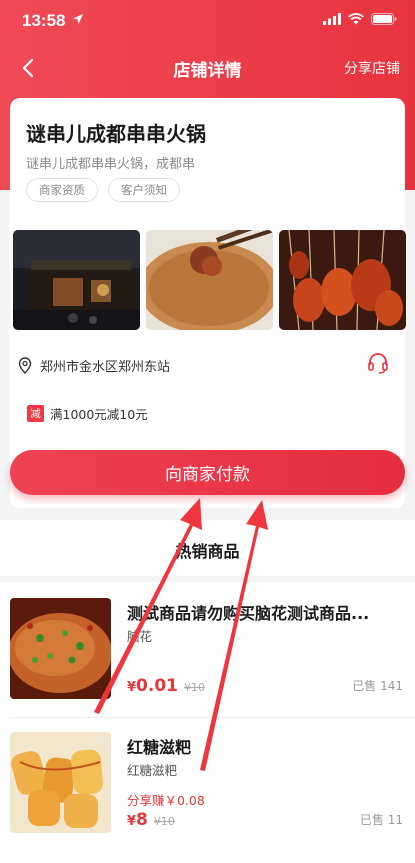  I want to click on section-title: 热销商品, so click(207, 551).